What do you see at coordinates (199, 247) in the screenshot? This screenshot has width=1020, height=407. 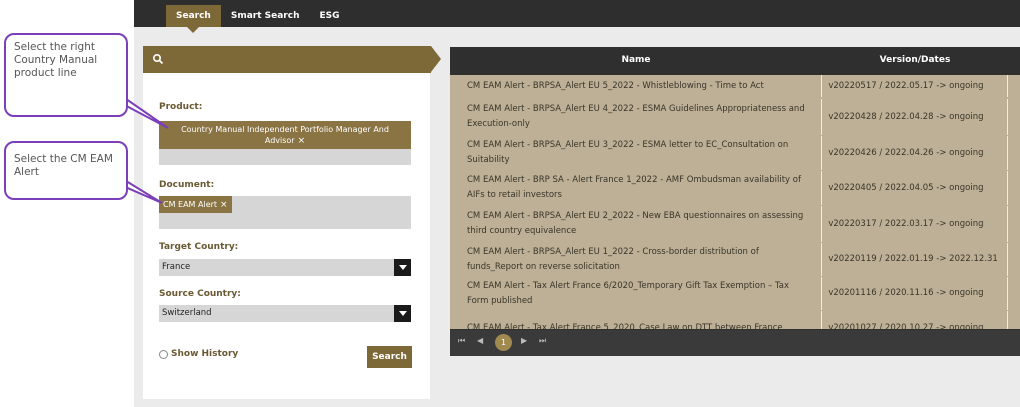 I see `target-country-label: Target Country:` at bounding box center [199, 247].